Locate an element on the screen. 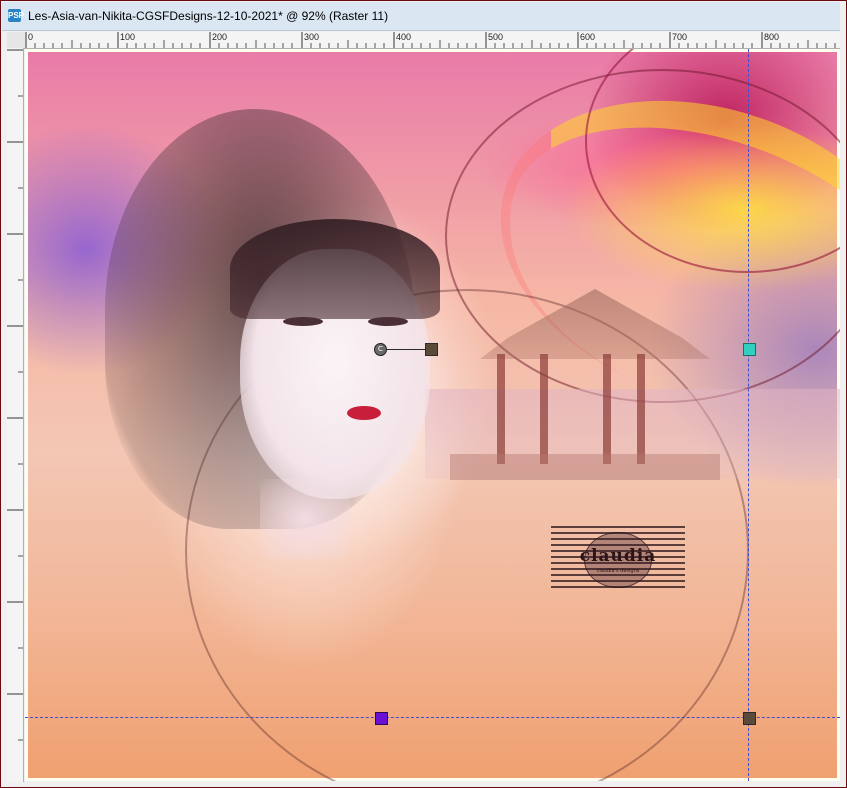 The image size is (847, 788). watermark-subtext: claudia's designs is located at coordinates (618, 571).